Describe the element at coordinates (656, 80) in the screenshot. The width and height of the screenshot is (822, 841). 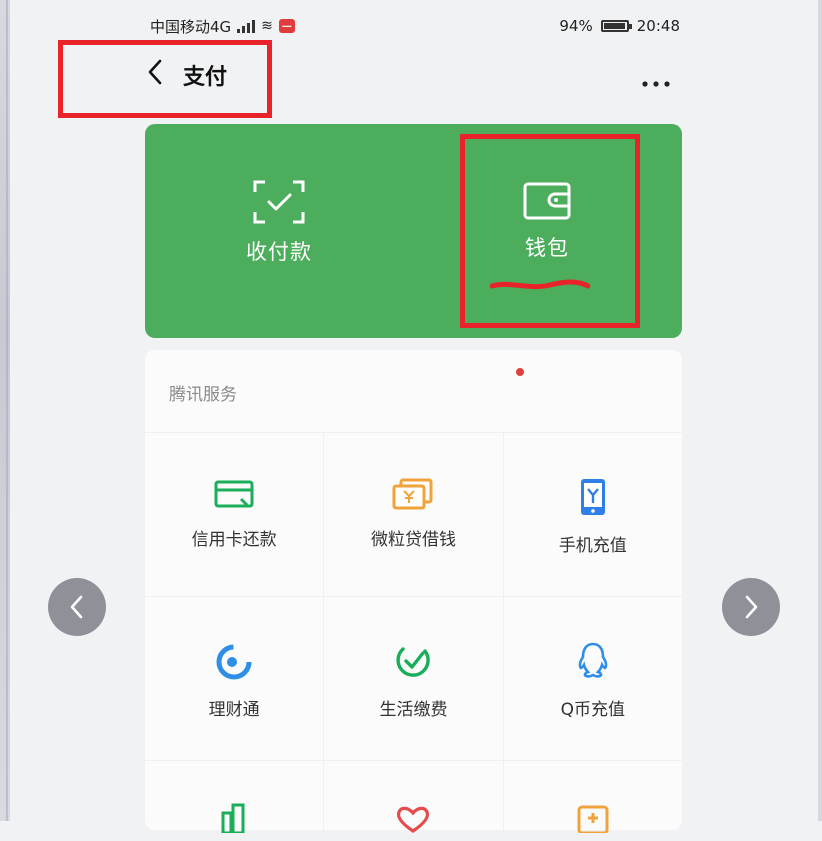
I see `more-button` at that location.